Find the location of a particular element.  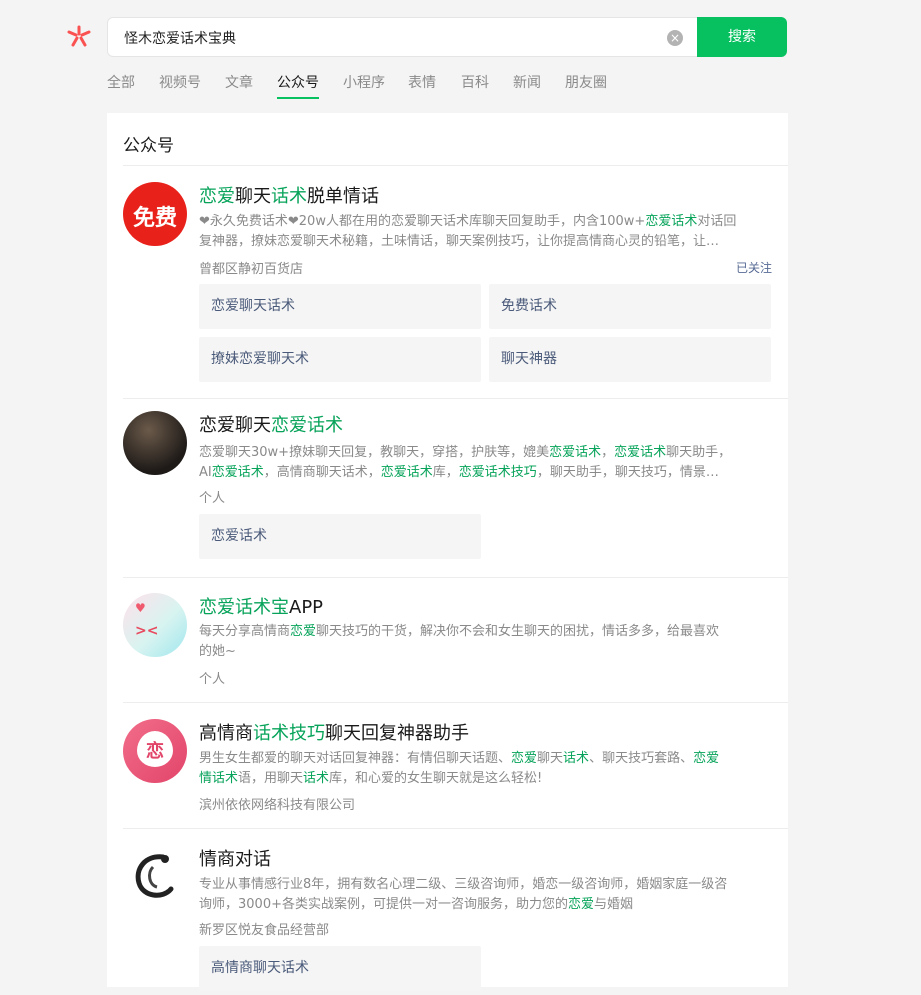

tab-moments: 朋友圈 is located at coordinates (586, 82).